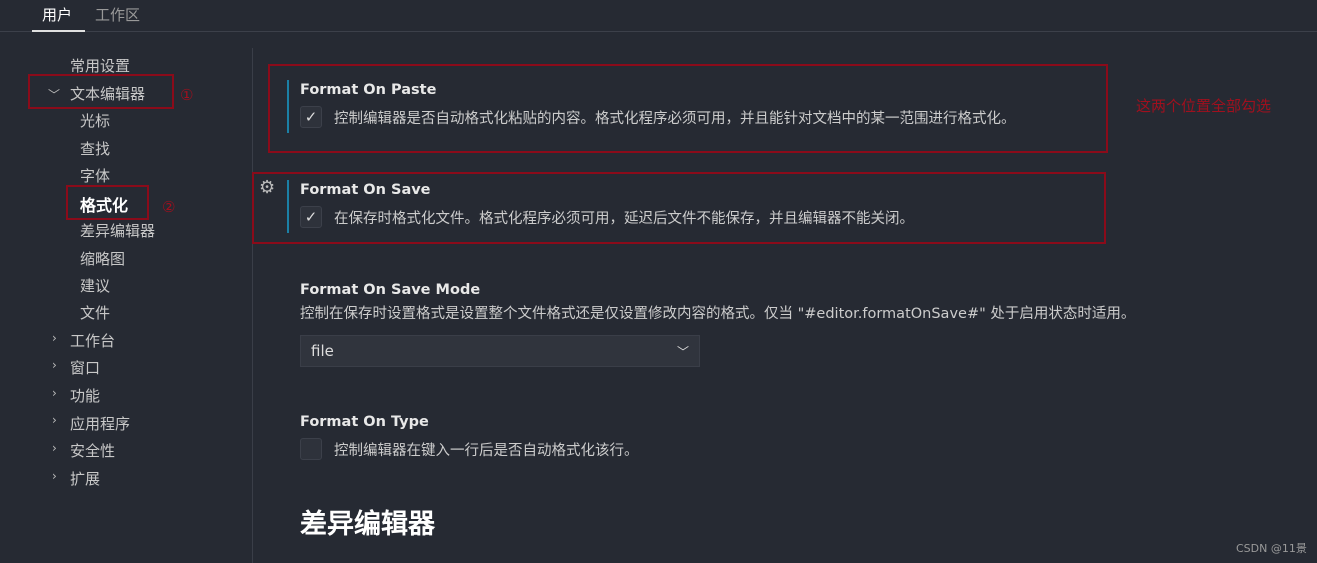 The height and width of the screenshot is (563, 1317). Describe the element at coordinates (102, 258) in the screenshot. I see `nav-minimap: 缩略图` at that location.